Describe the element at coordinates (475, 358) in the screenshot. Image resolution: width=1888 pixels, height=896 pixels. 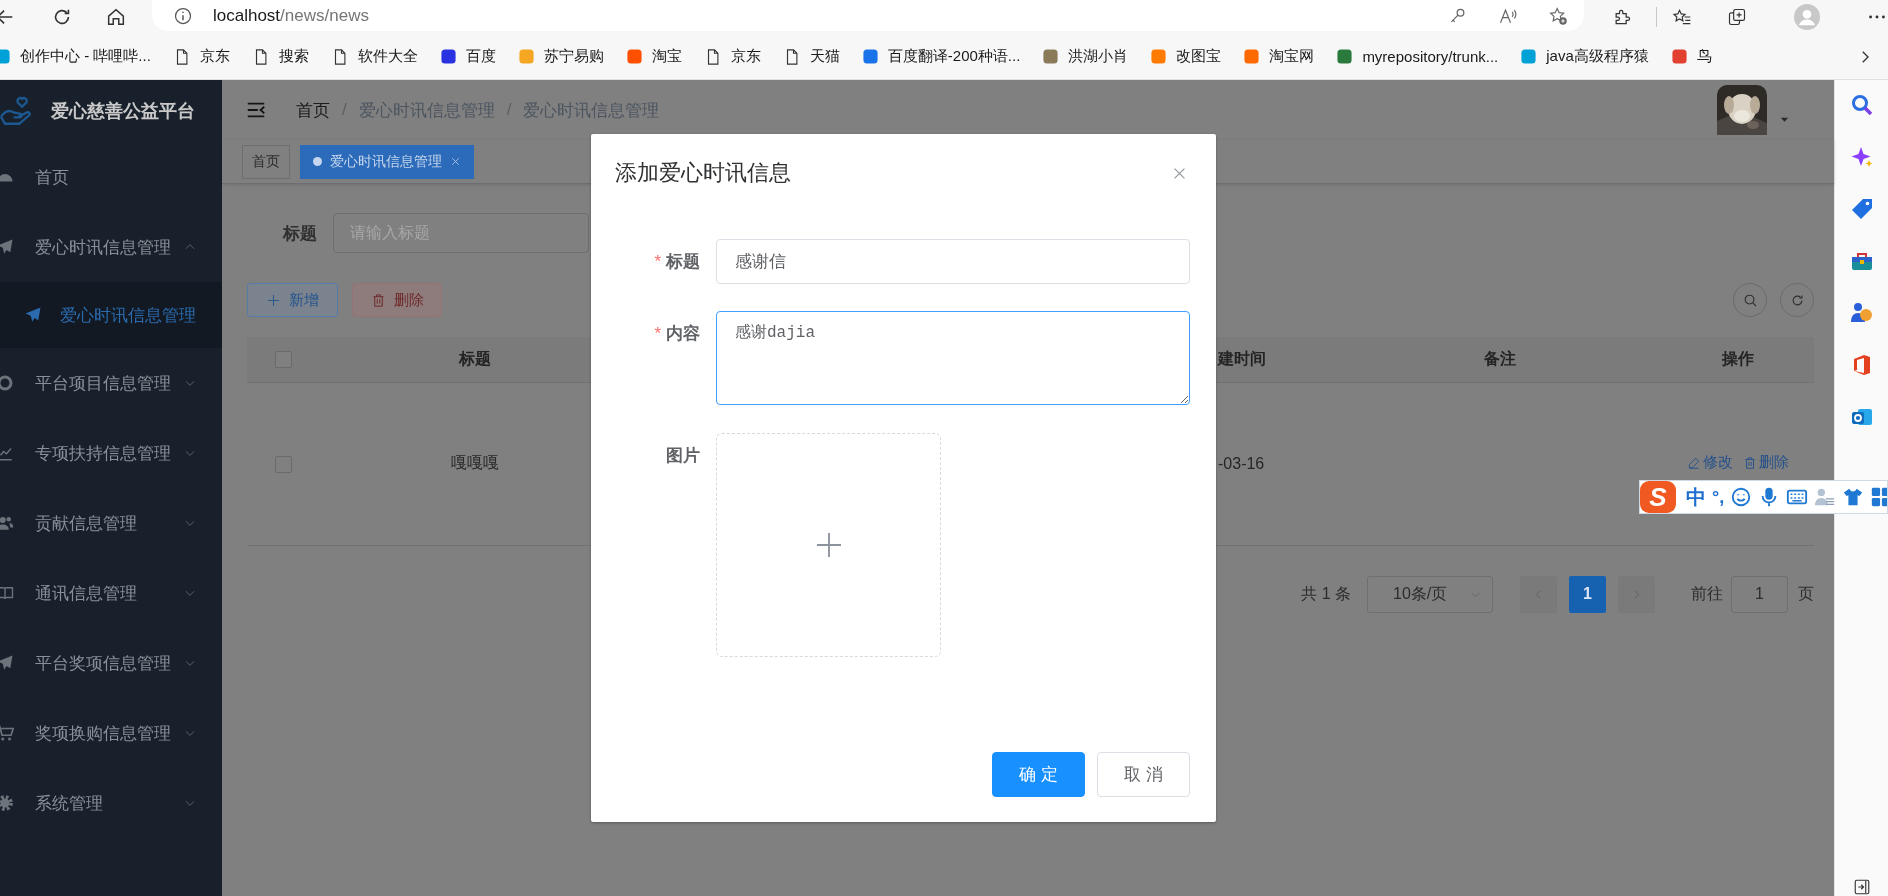
I see `column-header: 标题` at that location.